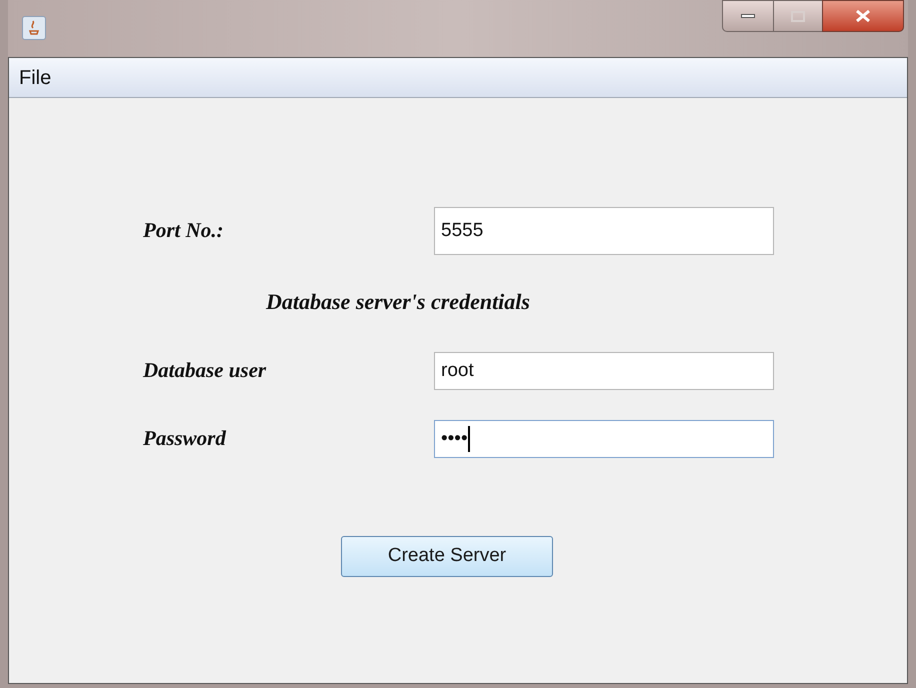 The image size is (916, 688). Describe the element at coordinates (462, 230) in the screenshot. I see `field-value: 5555` at that location.